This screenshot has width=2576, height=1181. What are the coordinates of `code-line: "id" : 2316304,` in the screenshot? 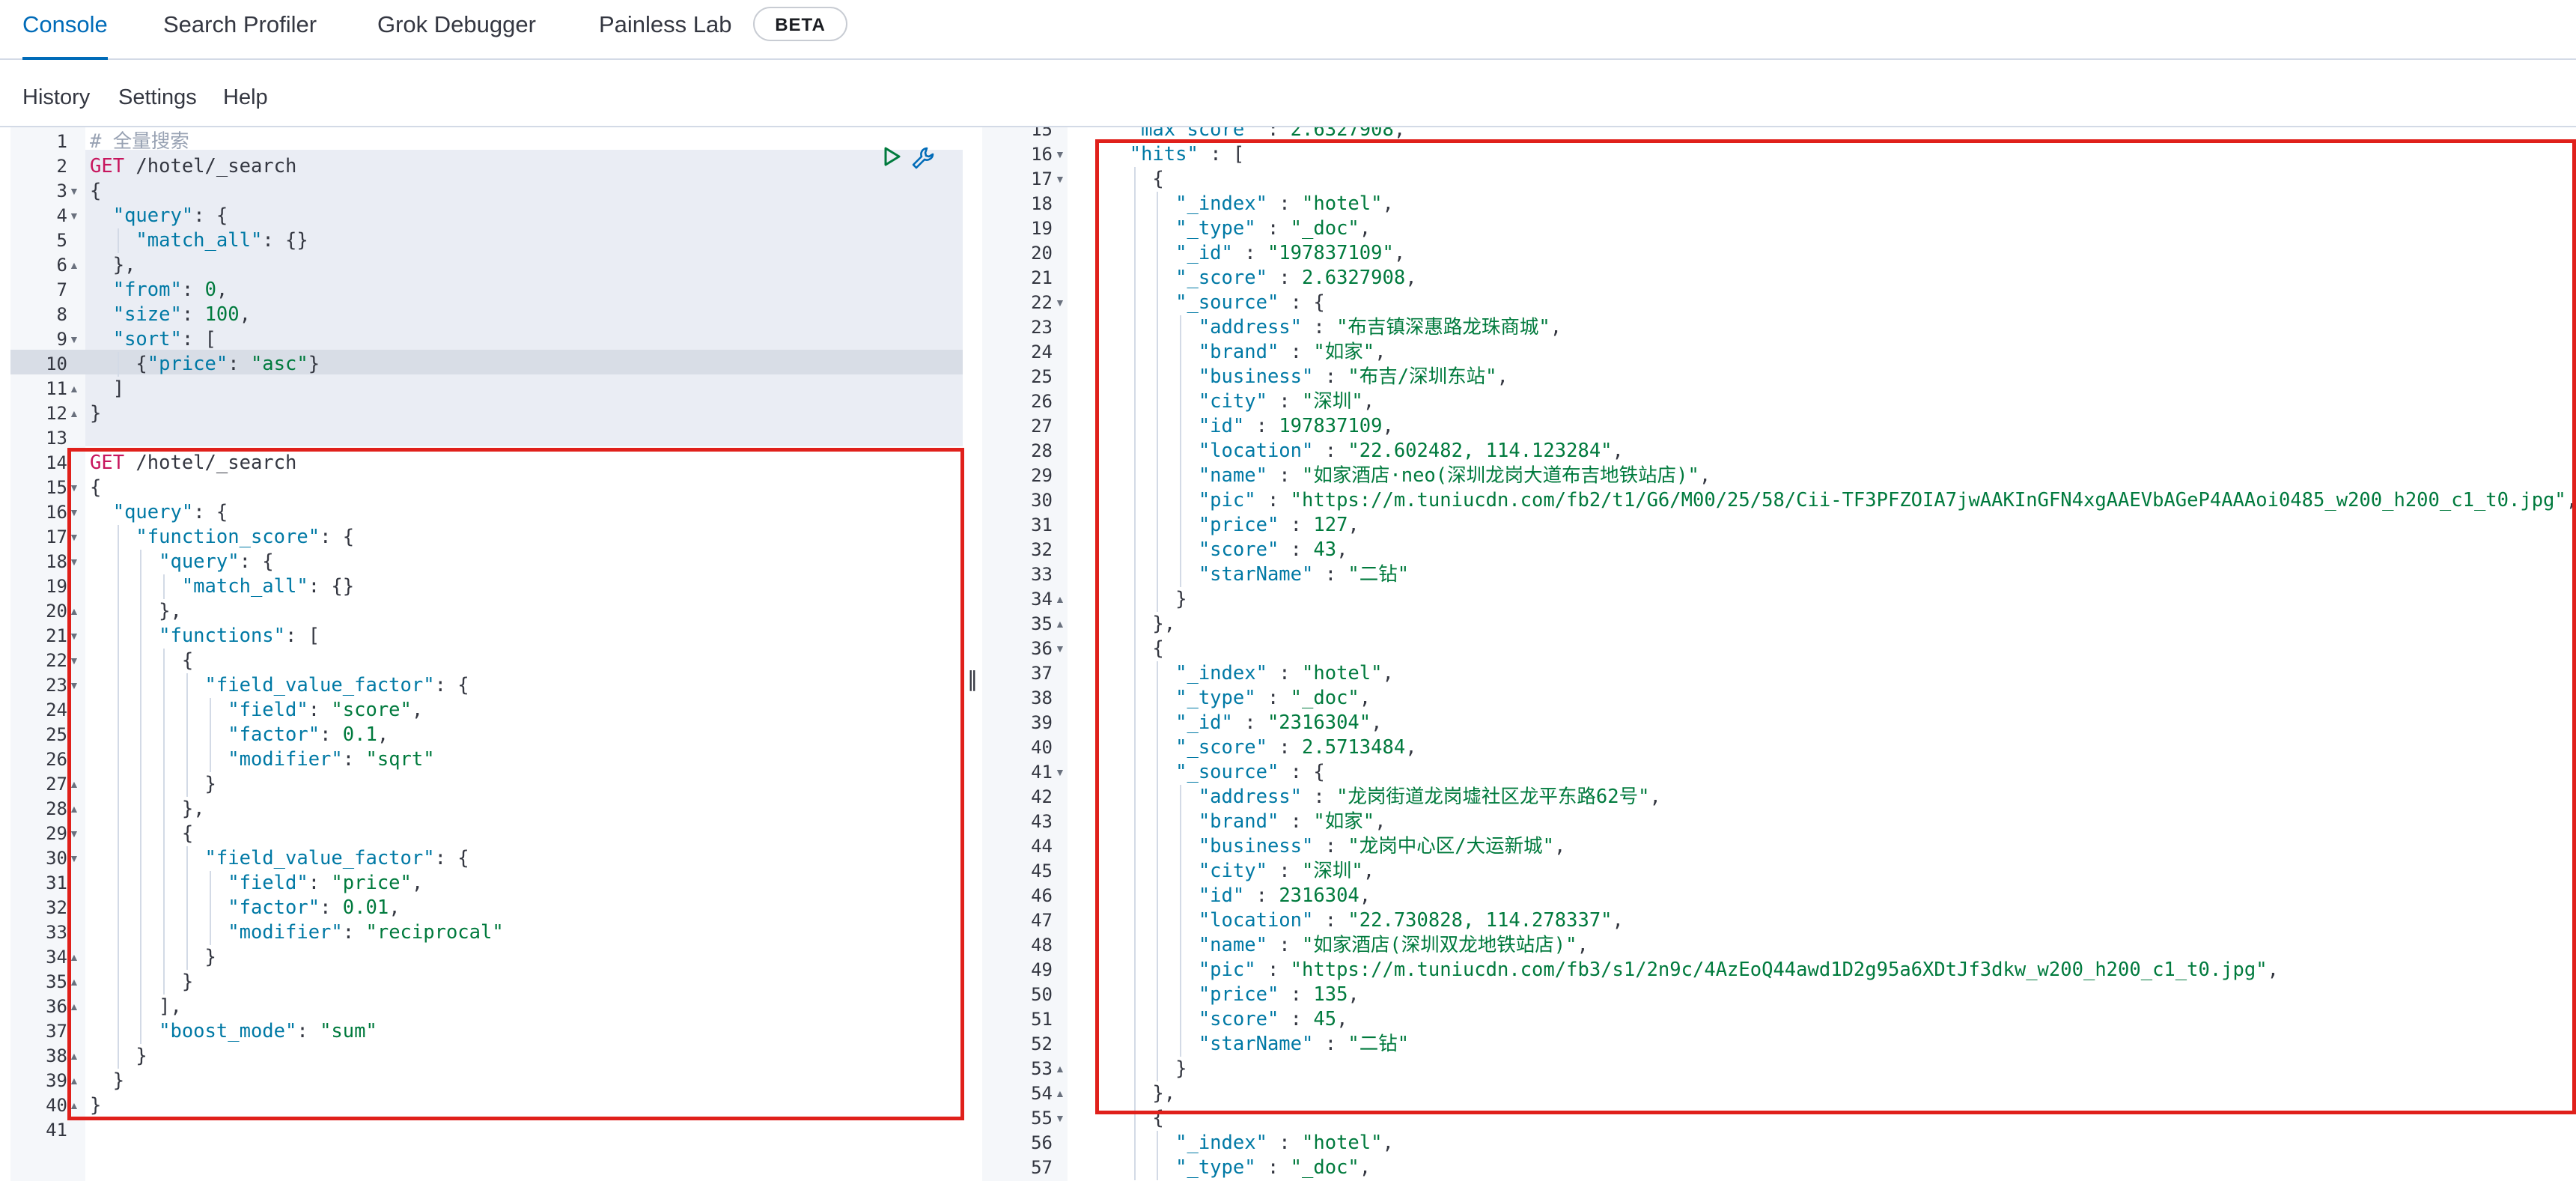 It's located at (1238, 896).